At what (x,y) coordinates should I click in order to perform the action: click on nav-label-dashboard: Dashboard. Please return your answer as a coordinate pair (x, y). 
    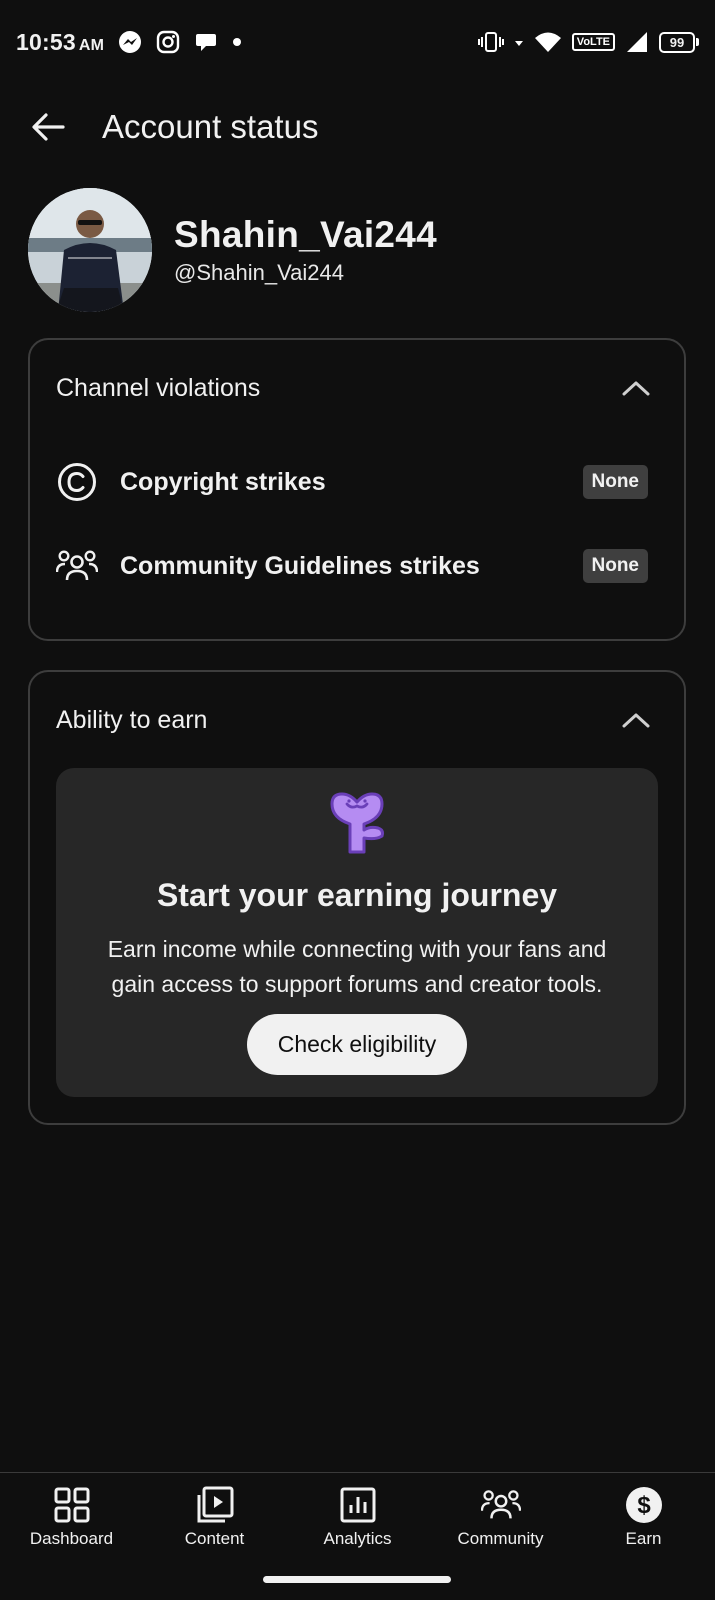
    Looking at the image, I should click on (71, 1538).